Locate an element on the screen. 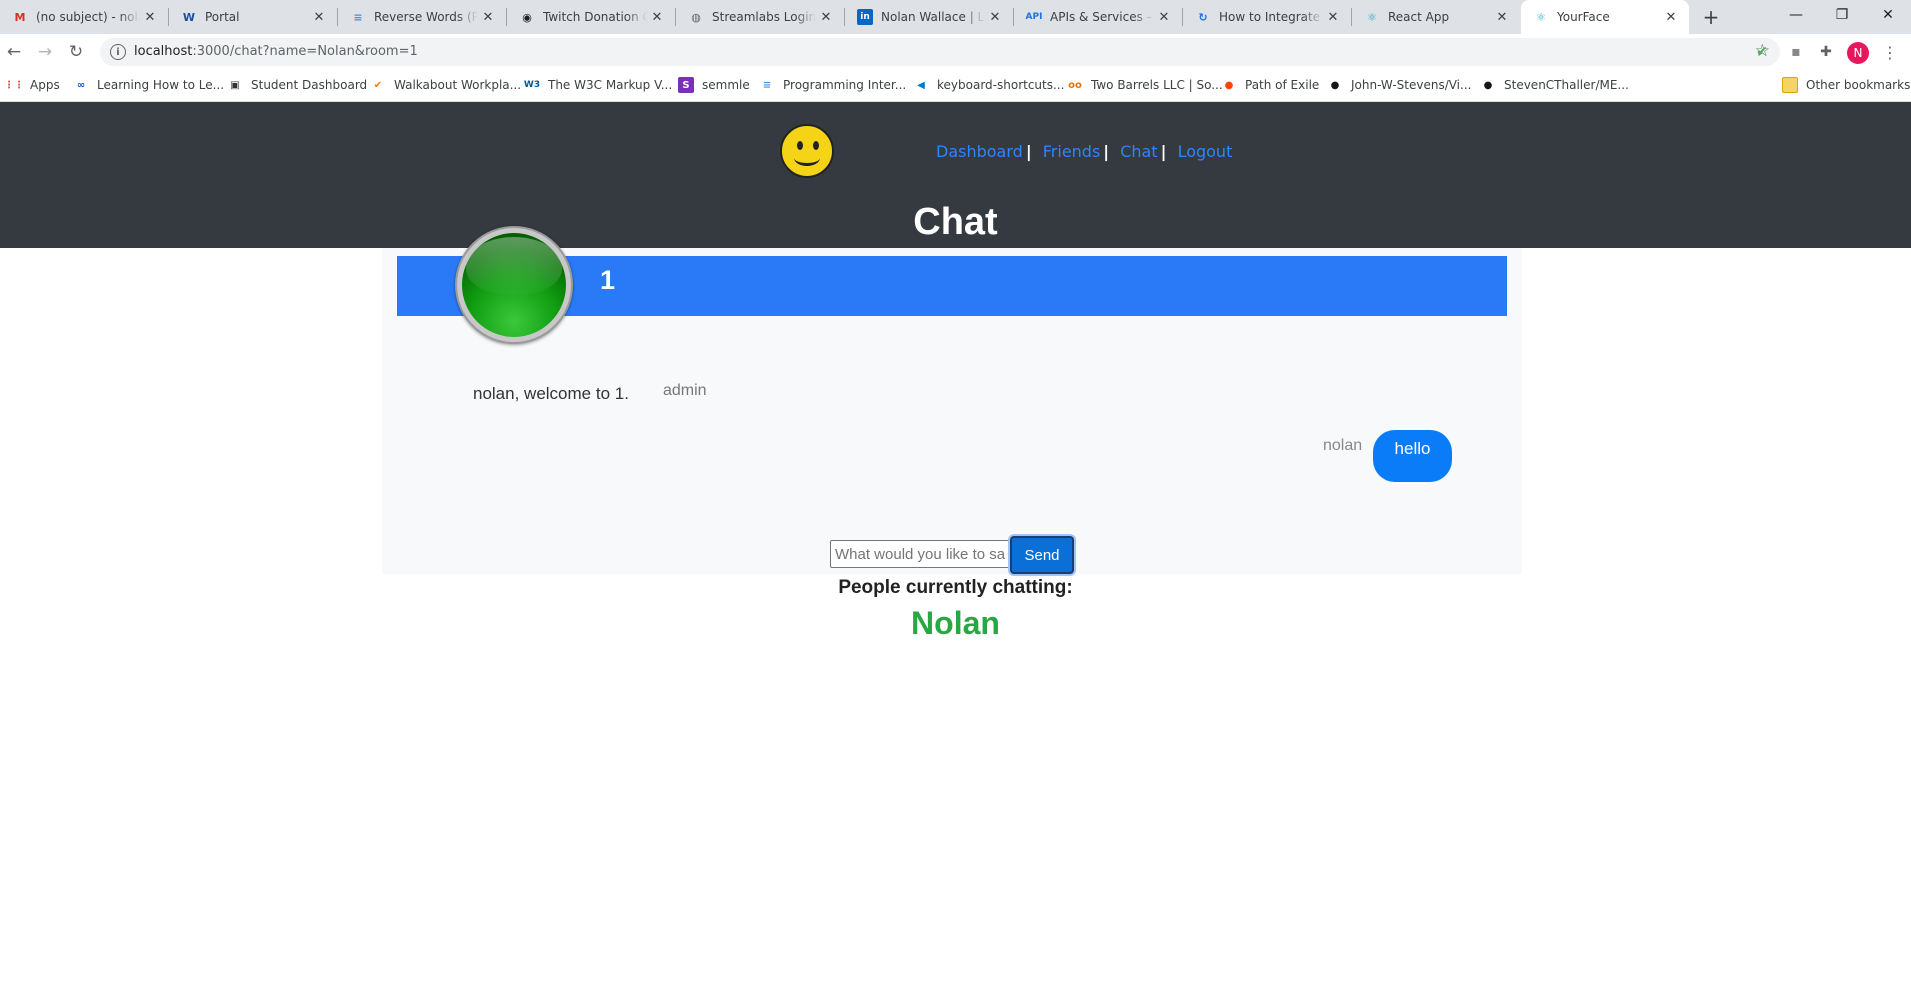  minimize-icon: — is located at coordinates (1796, 15).